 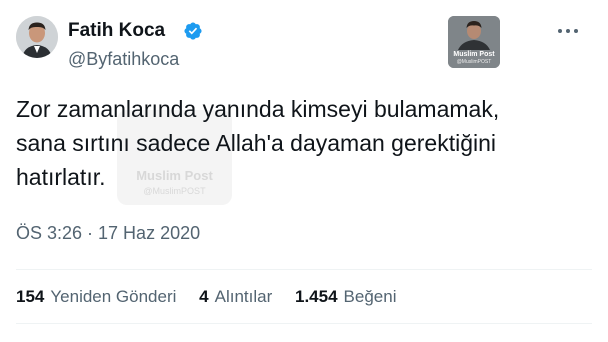 I want to click on quotes-count: 4, so click(x=204, y=296).